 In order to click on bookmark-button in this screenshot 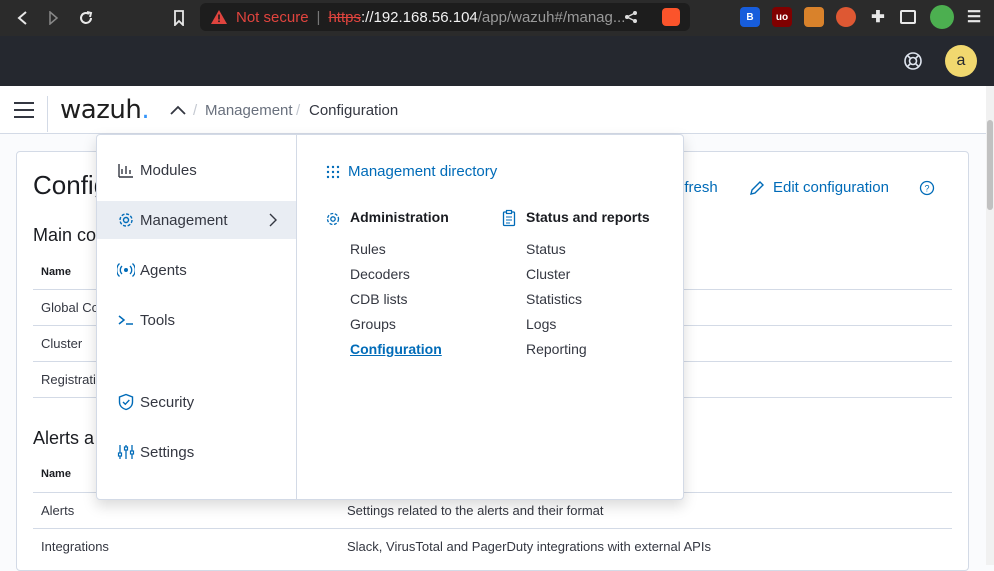, I will do `click(179, 18)`.